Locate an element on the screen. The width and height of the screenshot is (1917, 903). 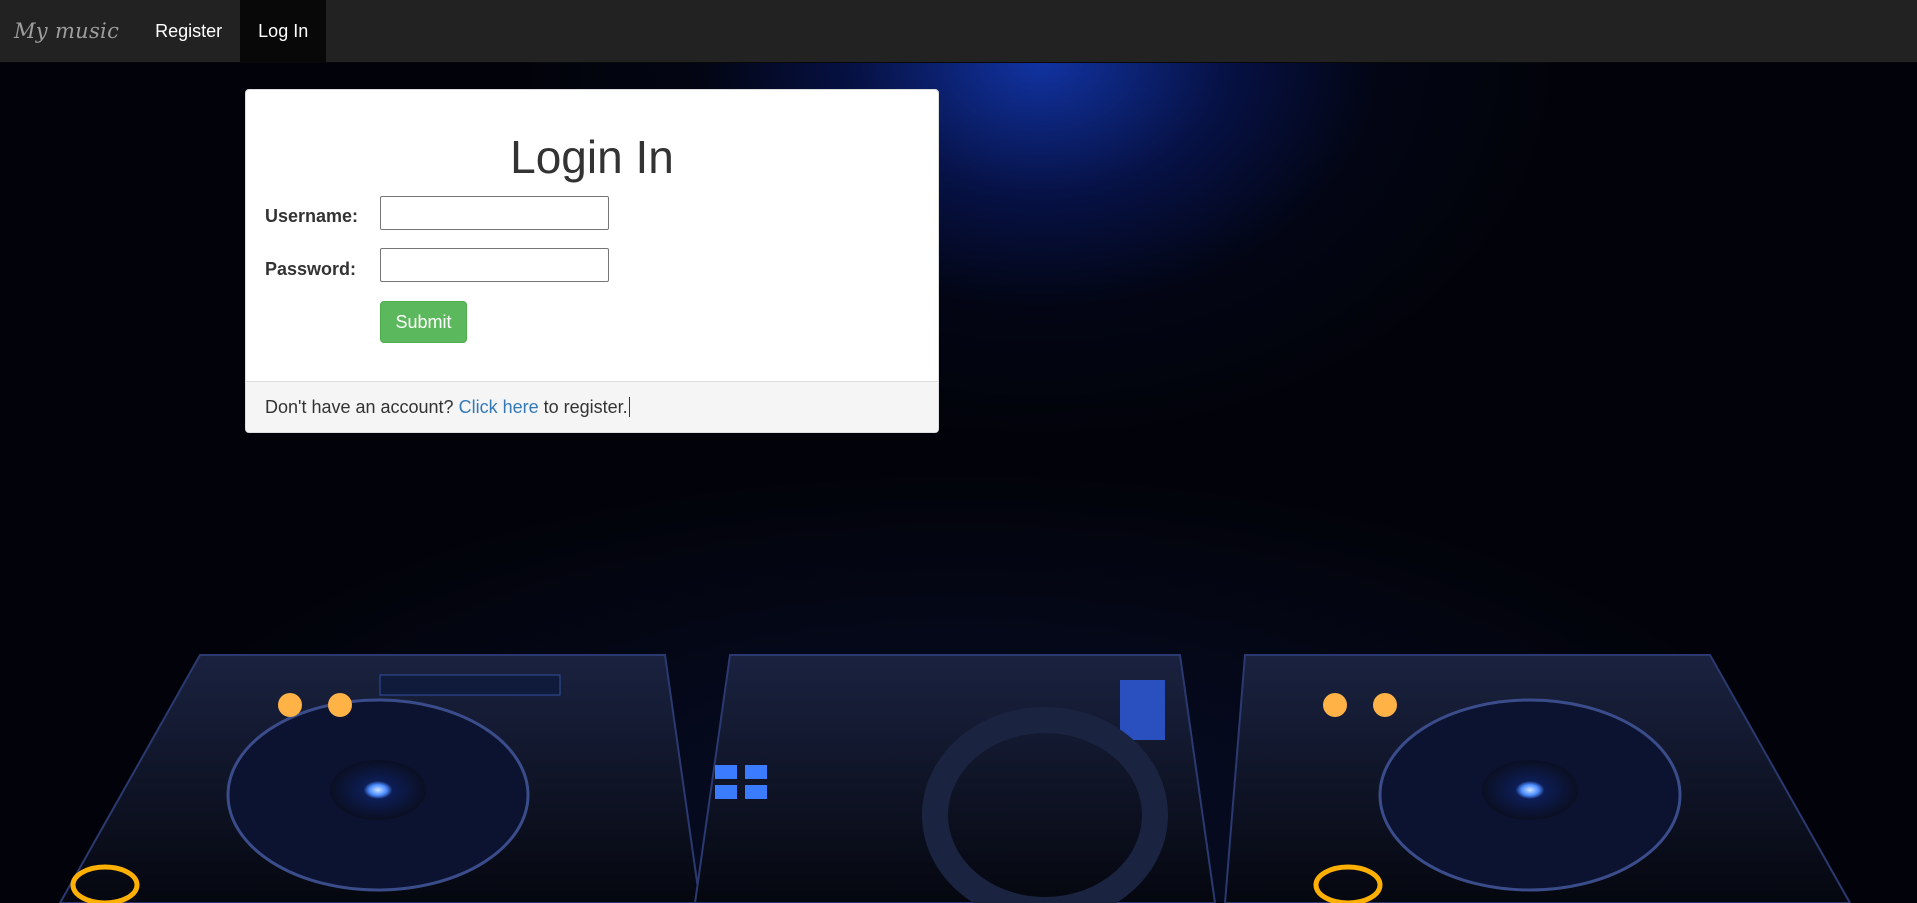
footer-suffix-text: to register. is located at coordinates (585, 406).